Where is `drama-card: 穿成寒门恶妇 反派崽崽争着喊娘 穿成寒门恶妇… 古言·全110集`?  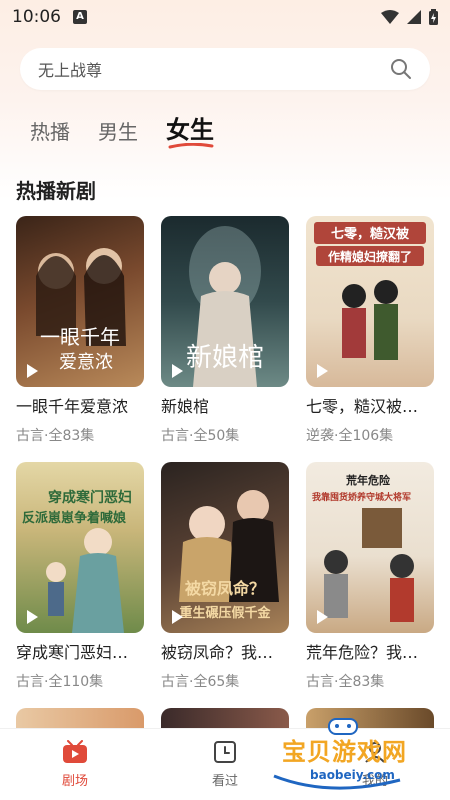 drama-card: 穿成寒门恶妇 反派崽崽争着喊娘 穿成寒门恶妇… 古言·全110集 is located at coordinates (80, 576).